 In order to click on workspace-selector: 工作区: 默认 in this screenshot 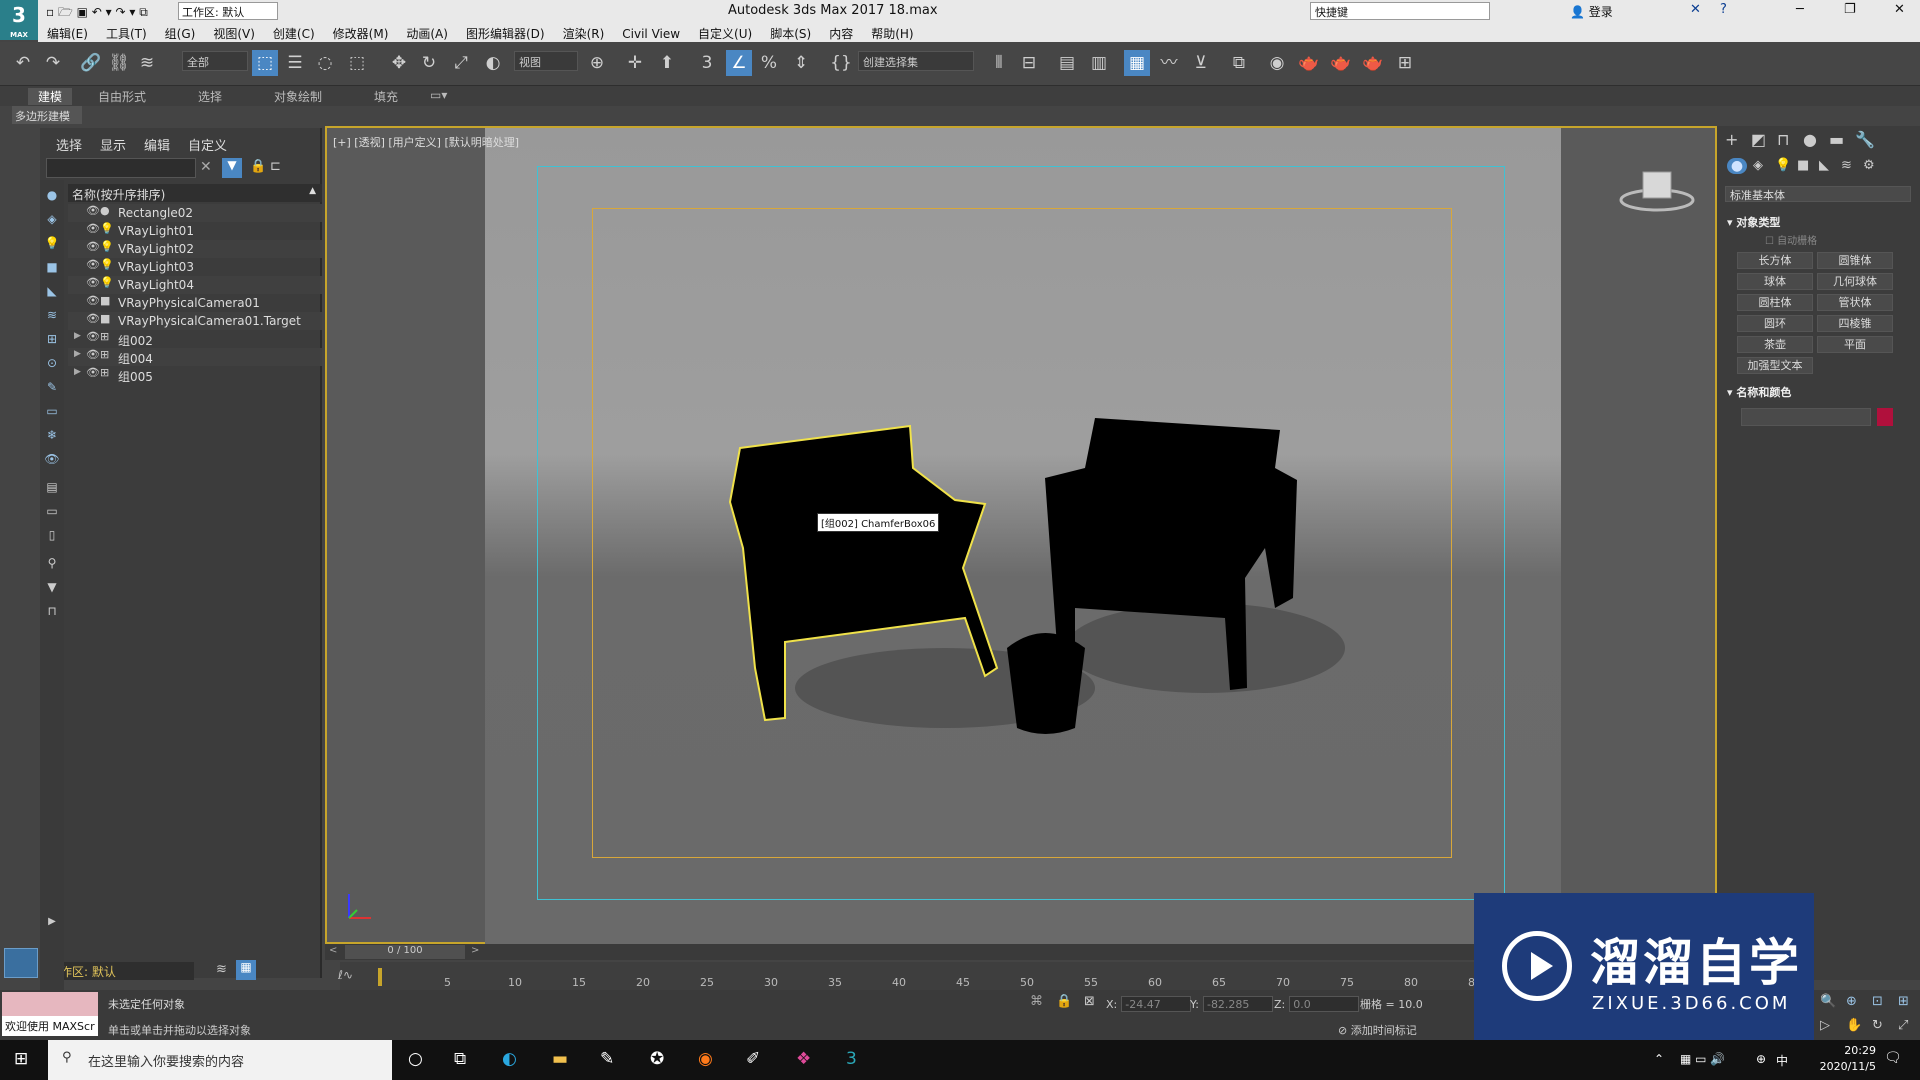, I will do `click(119, 971)`.